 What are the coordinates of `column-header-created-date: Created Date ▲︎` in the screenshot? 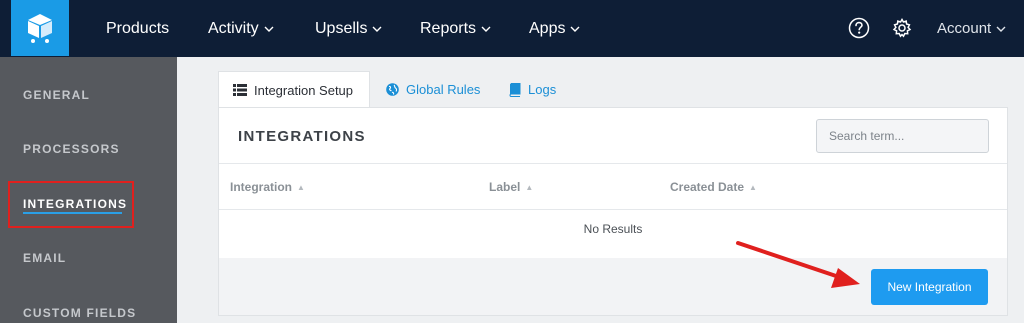 It's located at (713, 187).